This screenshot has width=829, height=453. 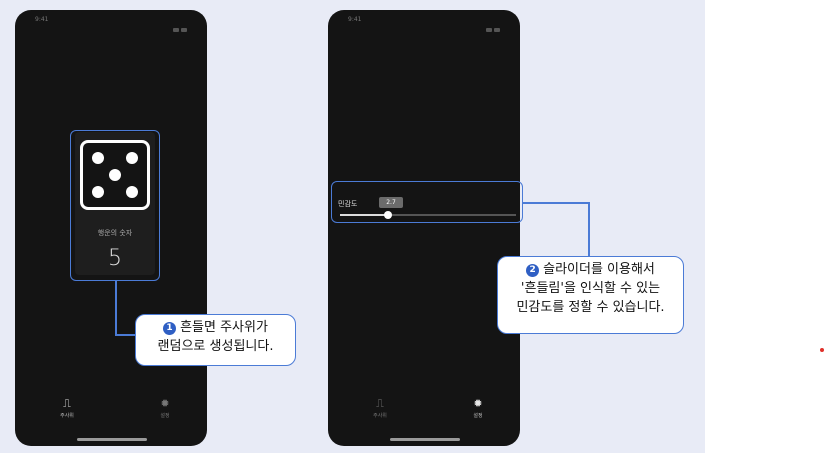 What do you see at coordinates (215, 346) in the screenshot?
I see `callout-1-line2: 랜덤으로 생성됩니다.` at bounding box center [215, 346].